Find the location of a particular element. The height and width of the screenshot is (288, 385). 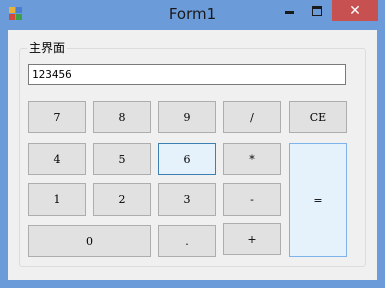

multiply-button: * is located at coordinates (252, 159).